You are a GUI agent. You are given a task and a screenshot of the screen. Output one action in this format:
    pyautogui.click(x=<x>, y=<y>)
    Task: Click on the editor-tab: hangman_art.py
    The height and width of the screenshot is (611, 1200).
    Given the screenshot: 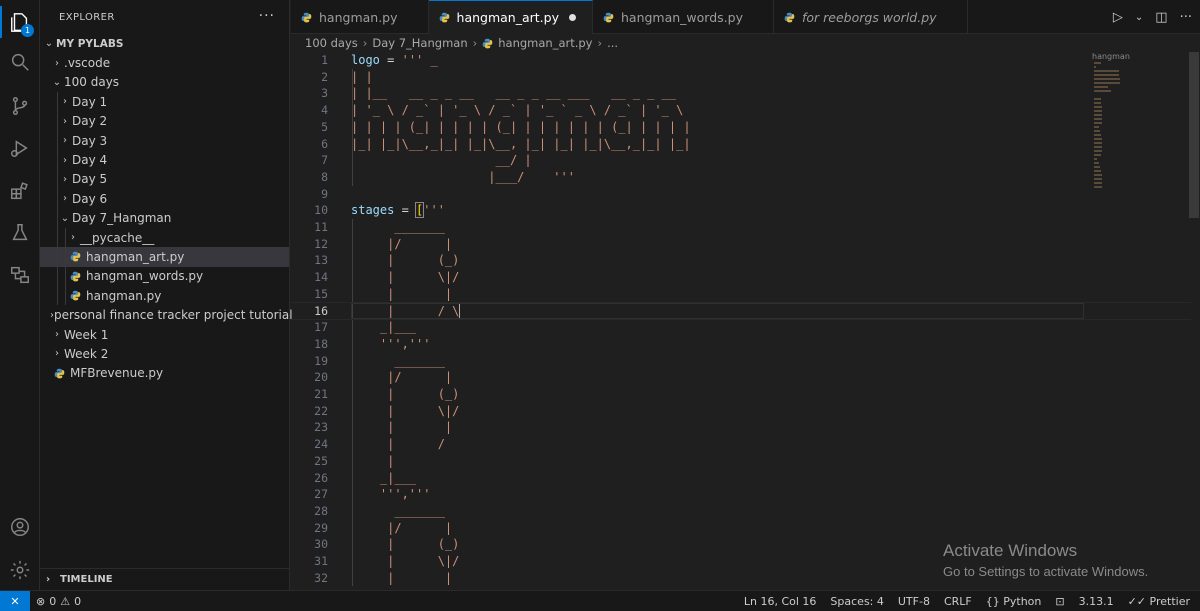 What is the action you would take?
    pyautogui.click(x=510, y=17)
    